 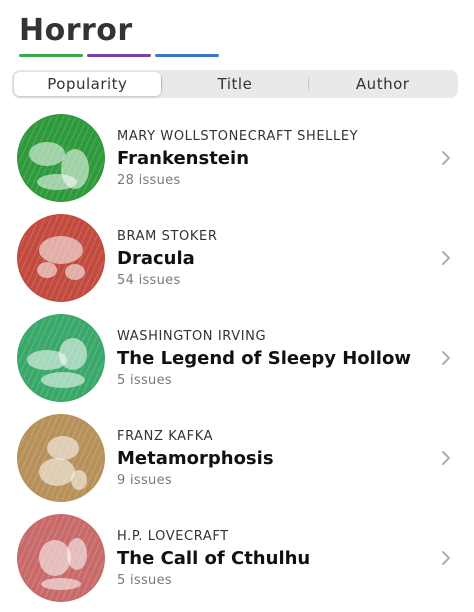 I want to click on tab-title: Title, so click(x=235, y=84).